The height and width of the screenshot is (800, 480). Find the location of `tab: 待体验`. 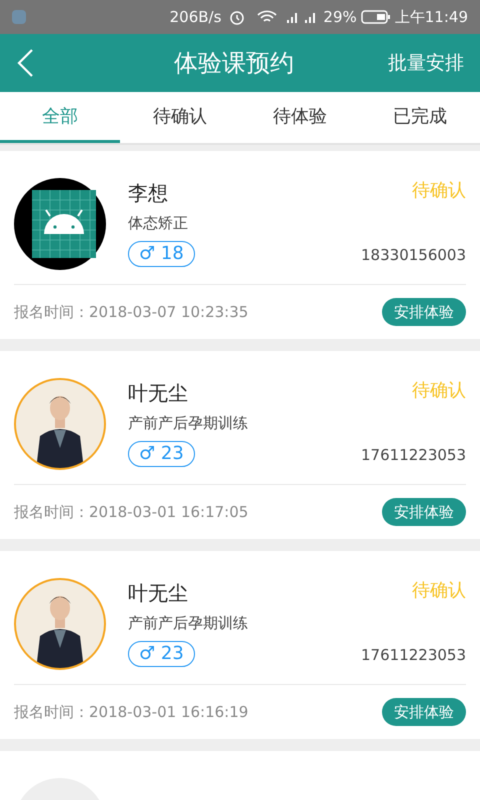

tab: 待体验 is located at coordinates (300, 117).